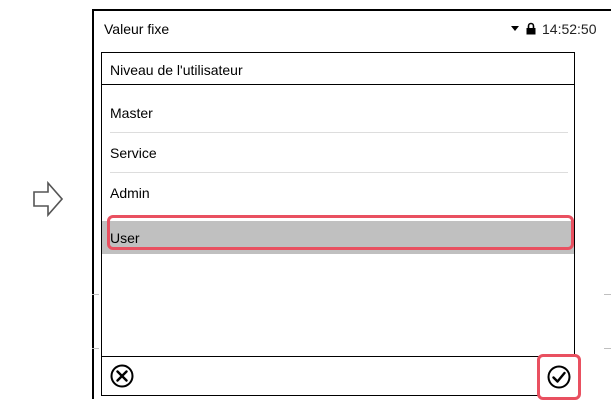 The width and height of the screenshot is (611, 400). Describe the element at coordinates (176, 70) in the screenshot. I see `dialog-title: Niveau de l'utilisateur` at that location.